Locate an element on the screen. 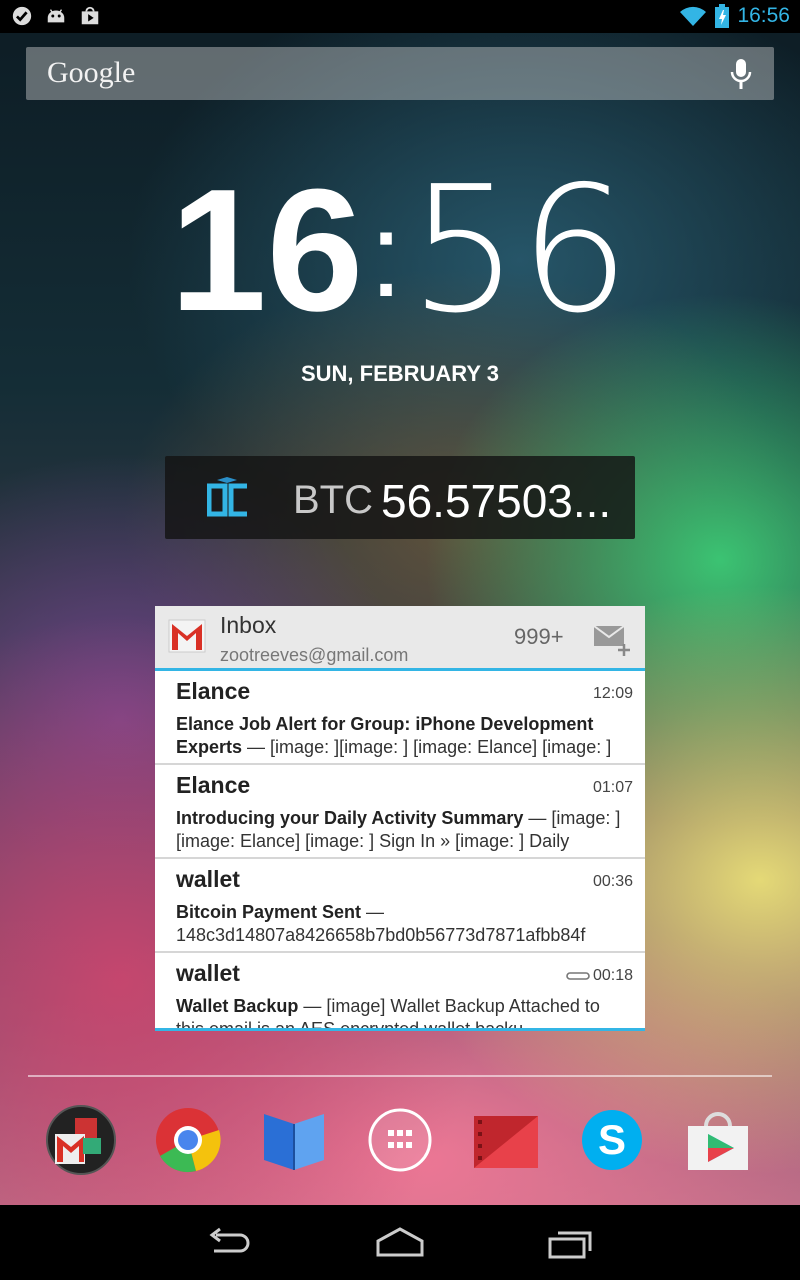 This screenshot has height=1280, width=800. status-right: 16:56 is located at coordinates (734, 16).